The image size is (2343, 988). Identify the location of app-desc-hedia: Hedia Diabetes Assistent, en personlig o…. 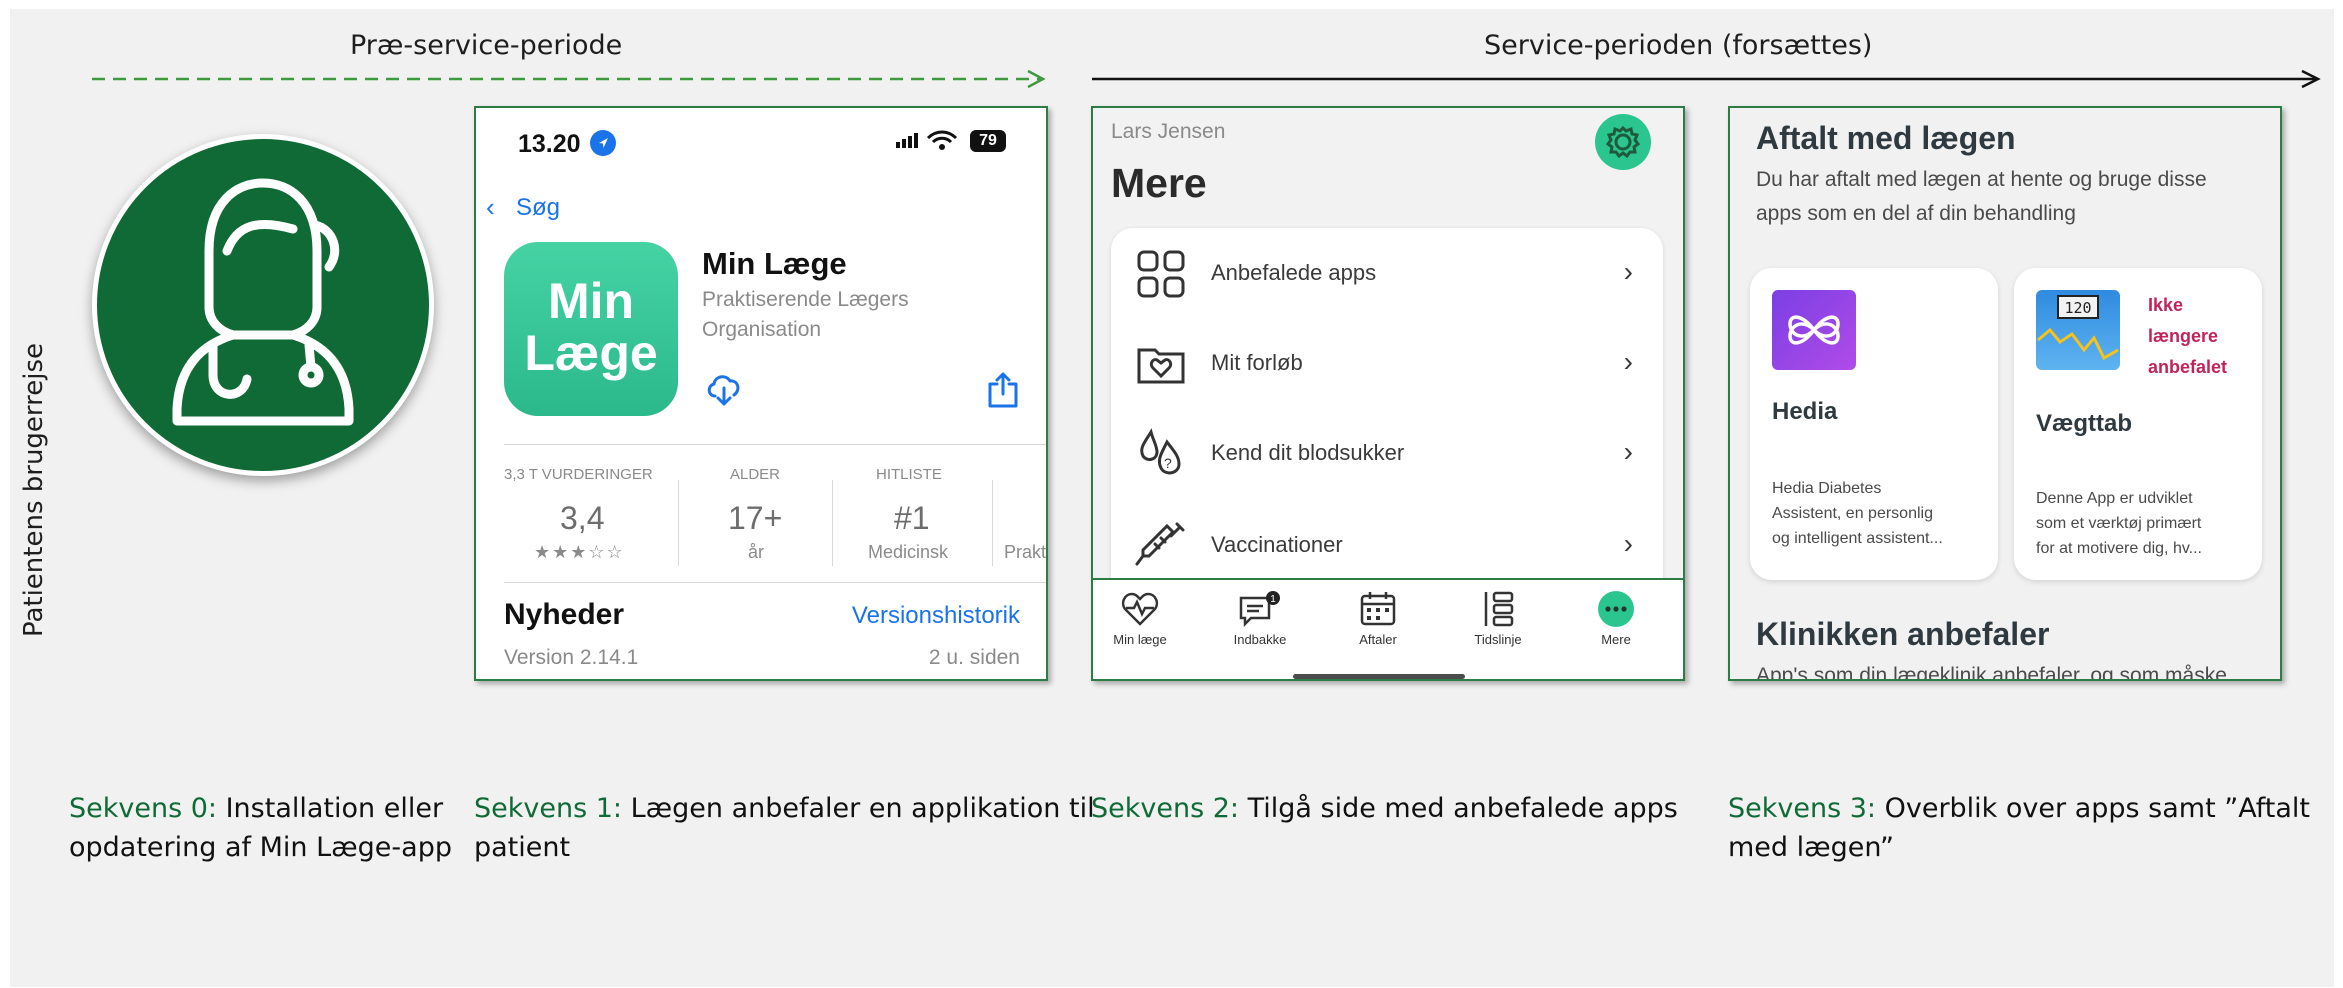
(1857, 513).